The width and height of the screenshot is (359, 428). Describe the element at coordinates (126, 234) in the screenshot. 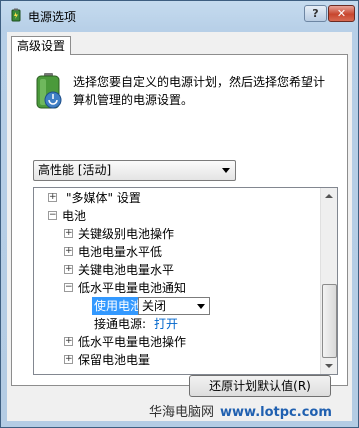

I see `tree-label: 关键级别电池操作` at that location.